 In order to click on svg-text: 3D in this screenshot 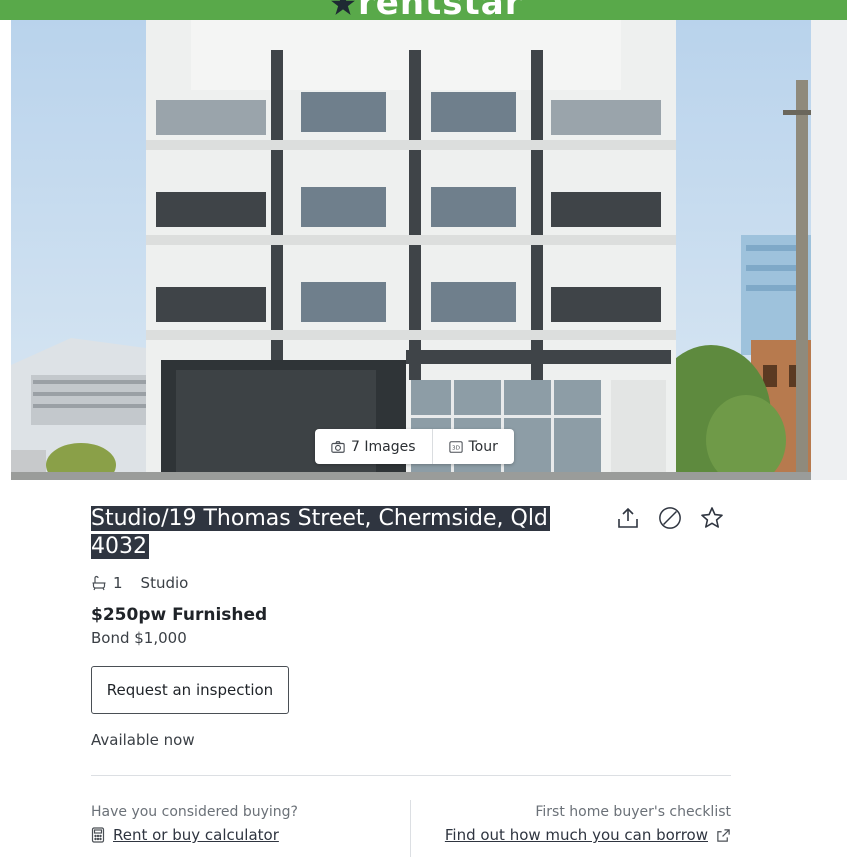, I will do `click(456, 448)`.